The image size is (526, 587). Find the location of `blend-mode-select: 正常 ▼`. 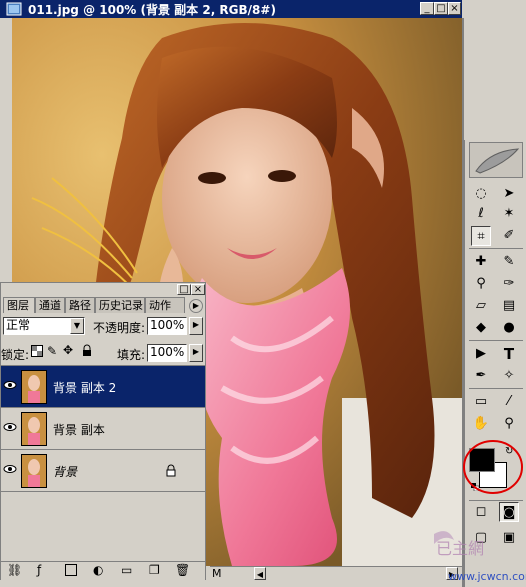

blend-mode-select: 正常 ▼ is located at coordinates (44, 326).